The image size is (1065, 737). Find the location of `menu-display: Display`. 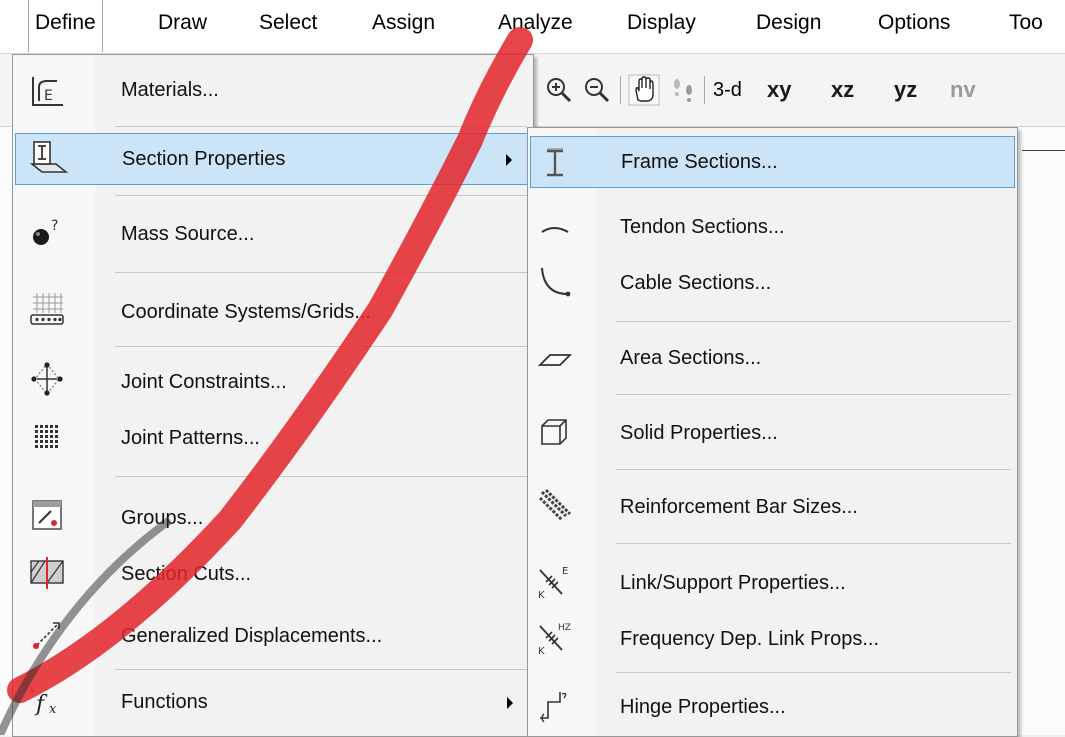

menu-display: Display is located at coordinates (661, 23).